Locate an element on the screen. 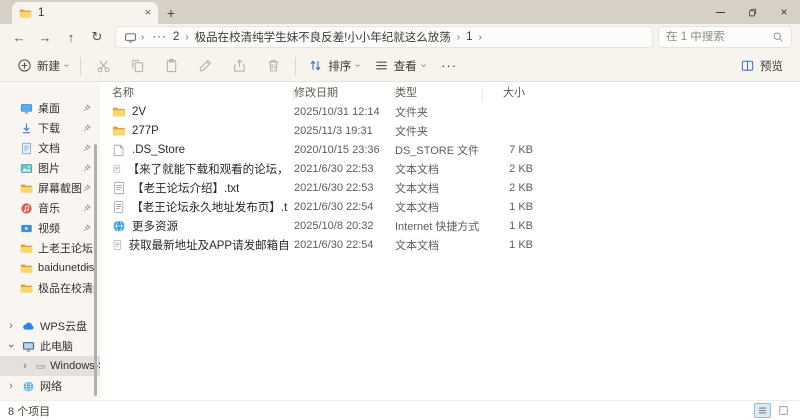  internet-shortcut-icon is located at coordinates (119, 225).